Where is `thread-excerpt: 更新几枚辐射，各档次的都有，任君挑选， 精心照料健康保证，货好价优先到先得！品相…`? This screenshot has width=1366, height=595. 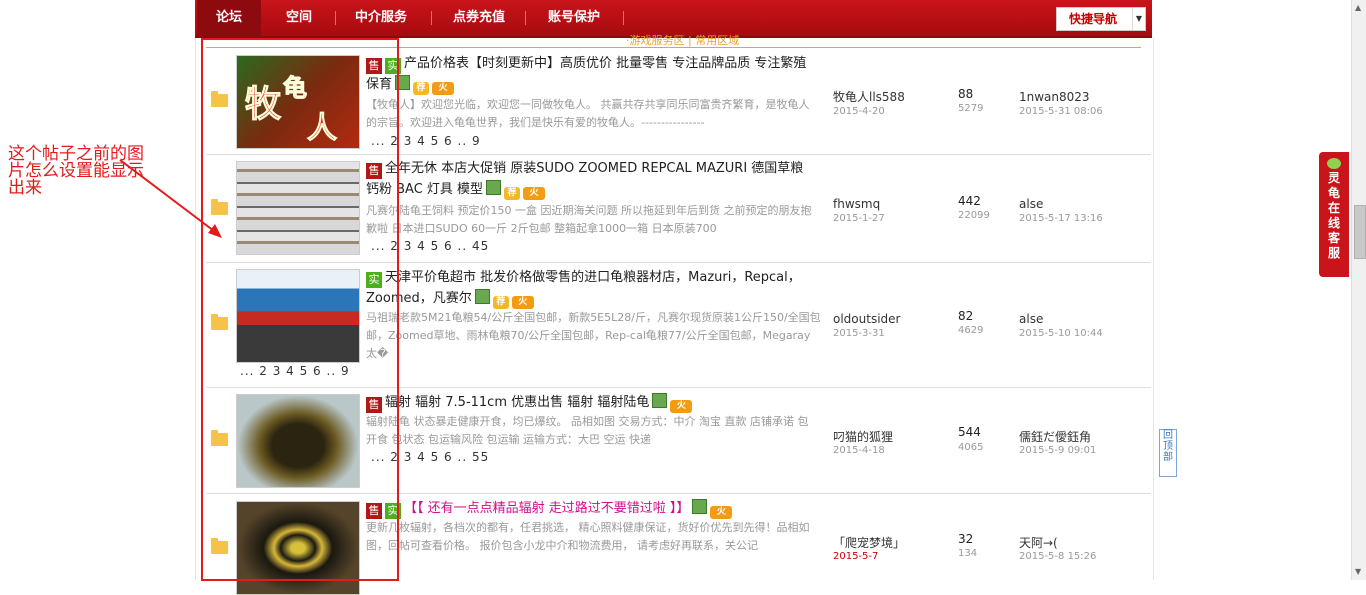
thread-excerpt: 更新几枚辐射，各档次的都有，任君挑选， 精心照料健康保证，货好价优先到先得！品相… is located at coordinates (588, 536).